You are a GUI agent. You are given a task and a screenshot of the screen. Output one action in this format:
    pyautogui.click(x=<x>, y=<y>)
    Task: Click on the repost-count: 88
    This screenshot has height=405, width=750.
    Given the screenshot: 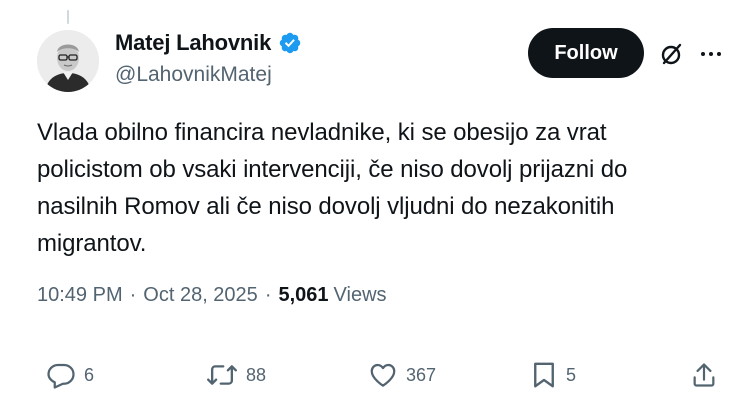 What is the action you would take?
    pyautogui.click(x=256, y=374)
    